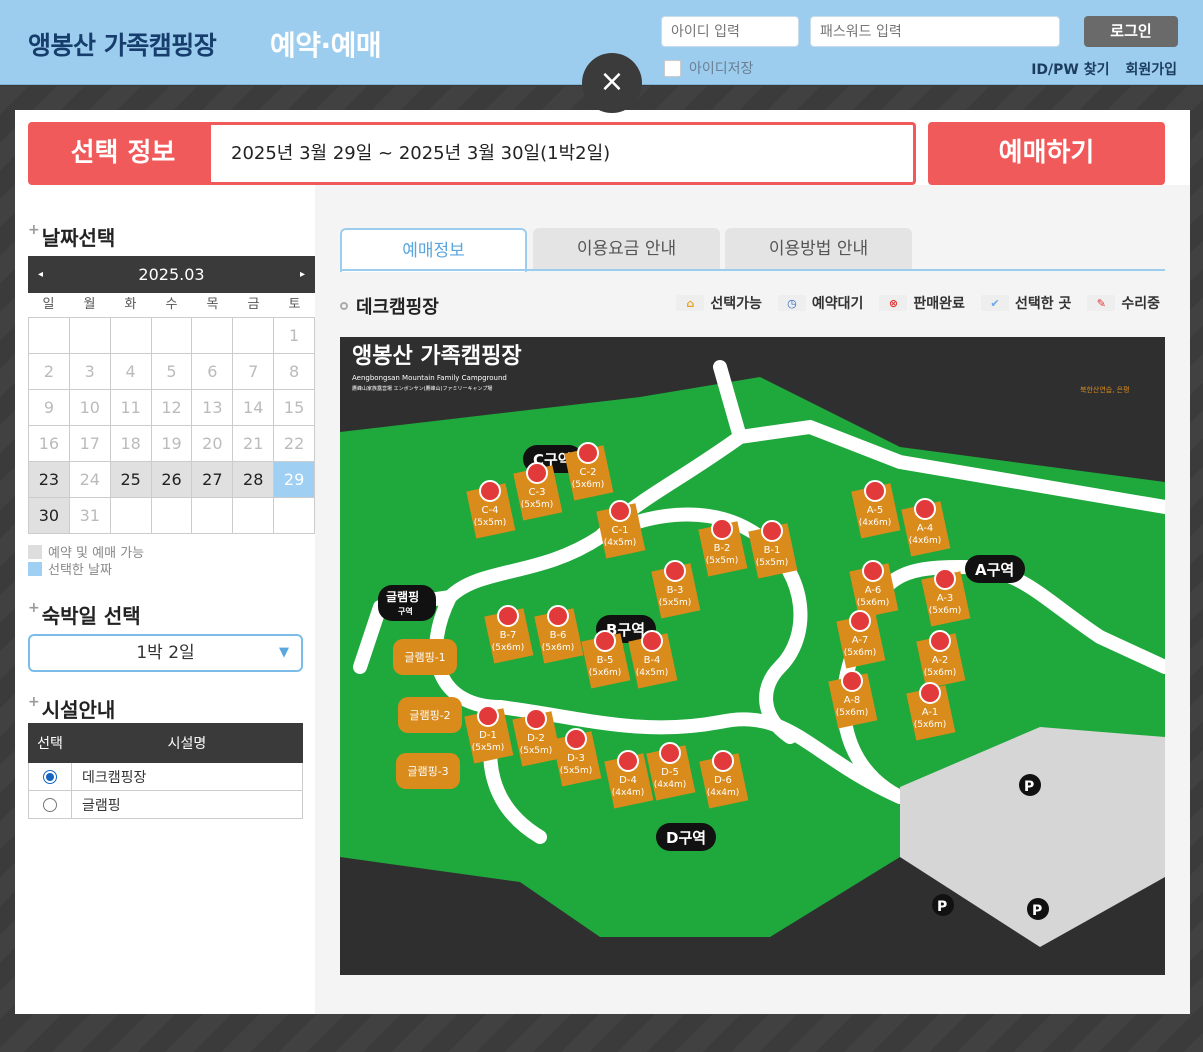 This screenshot has width=1203, height=1052. I want to click on available-swatch, so click(35, 551).